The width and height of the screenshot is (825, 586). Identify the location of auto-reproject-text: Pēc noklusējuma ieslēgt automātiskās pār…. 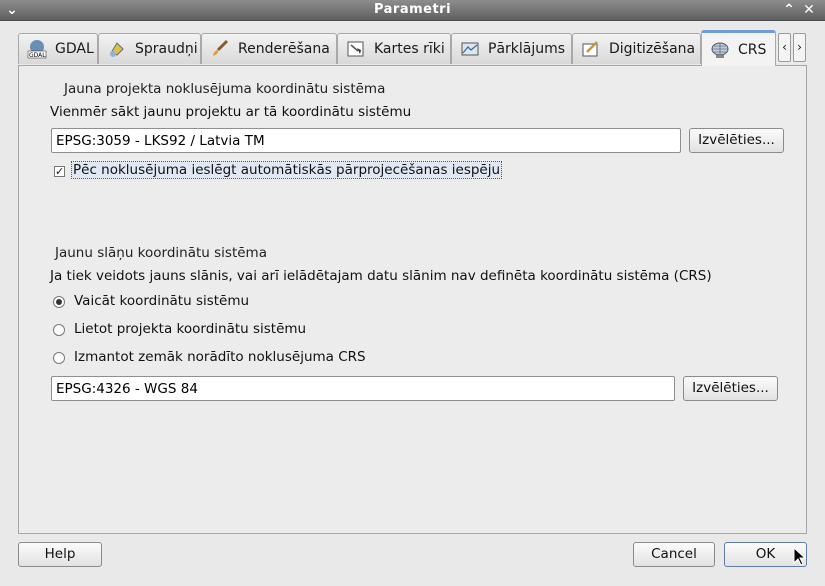
(286, 170).